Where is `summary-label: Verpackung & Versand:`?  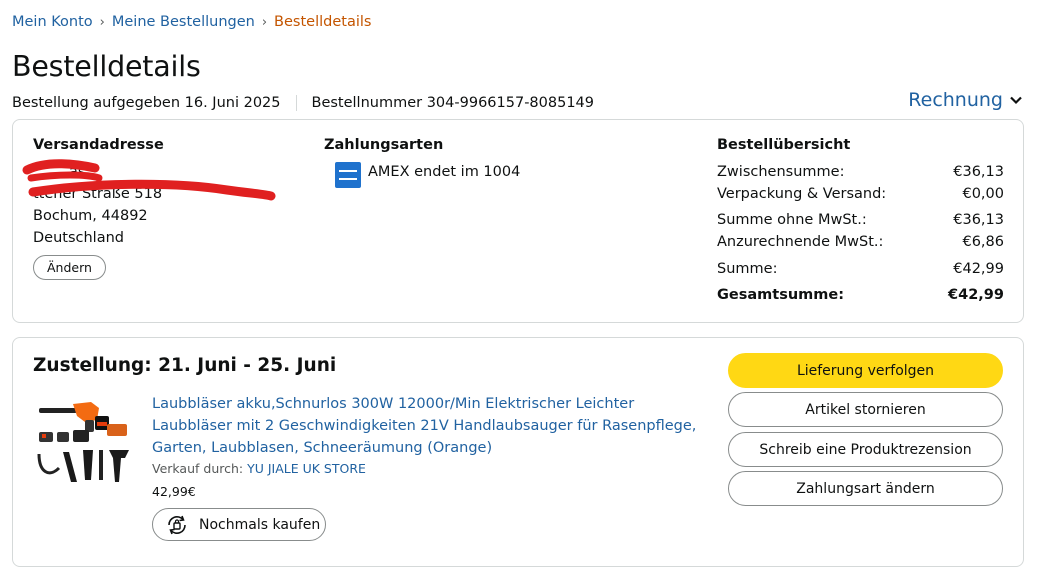 summary-label: Verpackung & Versand: is located at coordinates (802, 194).